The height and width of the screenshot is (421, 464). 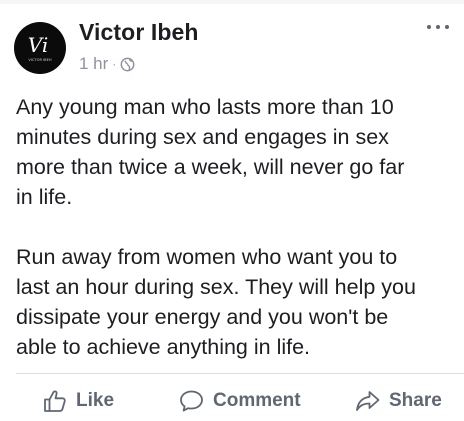 I want to click on share-label: Share, so click(x=415, y=400).